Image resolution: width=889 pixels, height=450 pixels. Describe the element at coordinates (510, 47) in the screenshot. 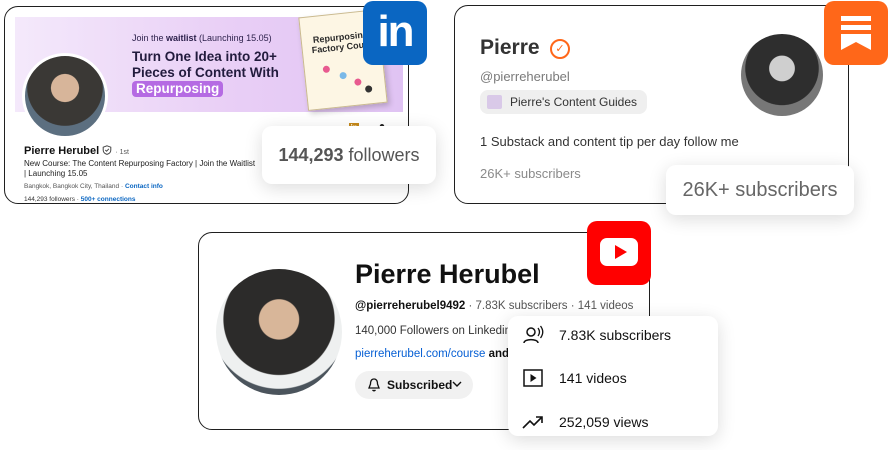

I see `substack-name: Pierre` at that location.